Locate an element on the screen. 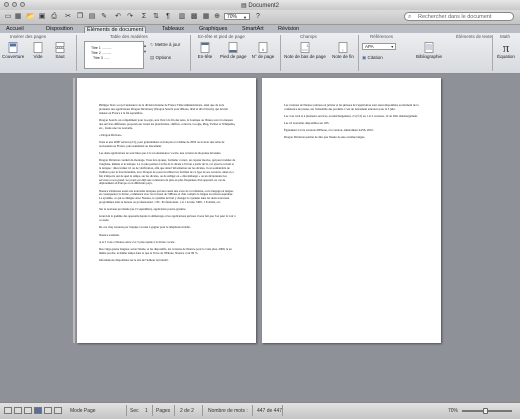  page-break-icon is located at coordinates (60, 47).